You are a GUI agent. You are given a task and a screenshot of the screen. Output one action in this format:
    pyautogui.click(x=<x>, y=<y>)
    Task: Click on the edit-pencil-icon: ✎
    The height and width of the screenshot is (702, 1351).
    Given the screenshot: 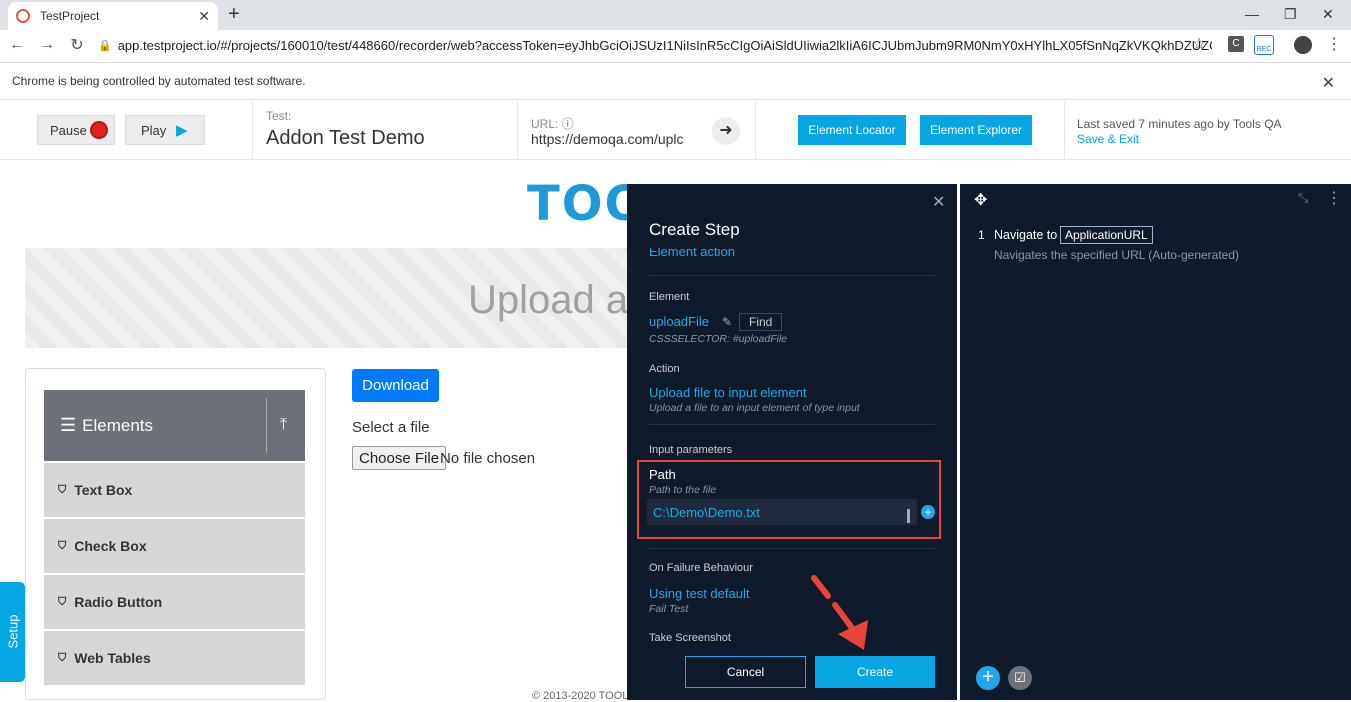 What is the action you would take?
    pyautogui.click(x=727, y=322)
    